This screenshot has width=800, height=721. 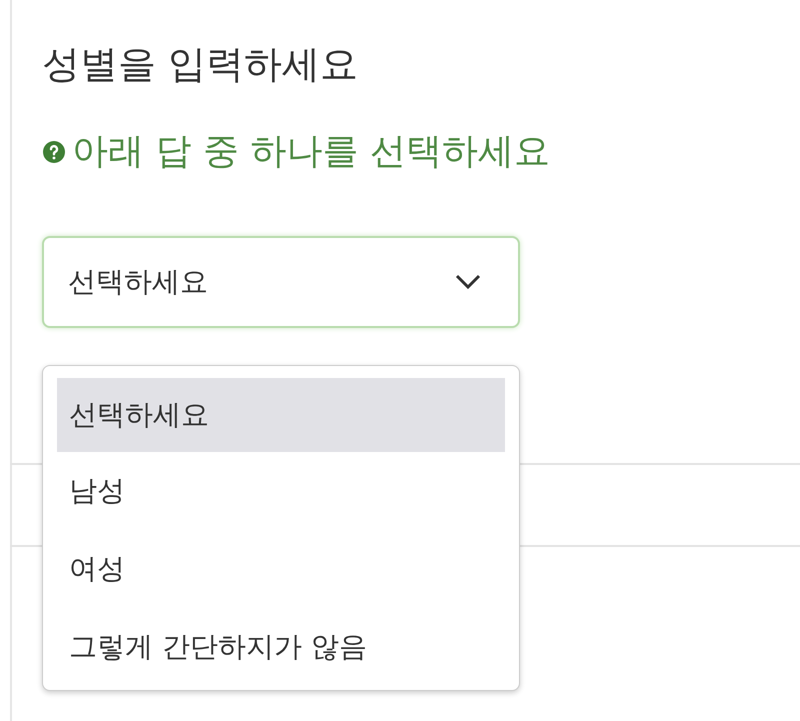 What do you see at coordinates (281, 282) in the screenshot?
I see `gender-select: 선택하세요` at bounding box center [281, 282].